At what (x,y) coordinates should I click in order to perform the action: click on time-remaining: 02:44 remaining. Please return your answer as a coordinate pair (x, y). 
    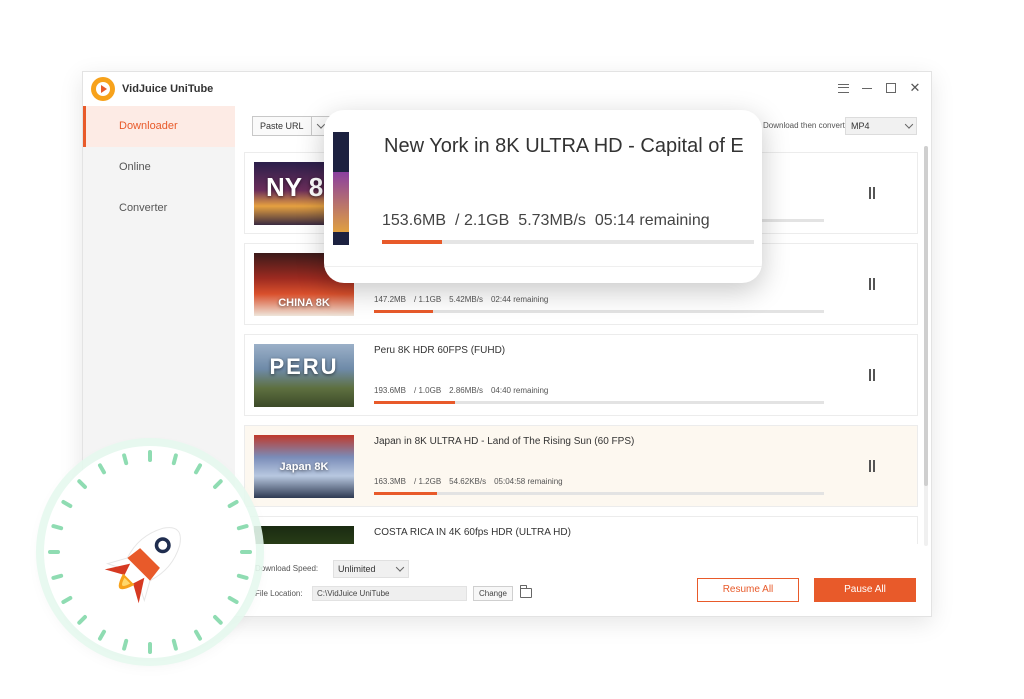
    Looking at the image, I should click on (519, 299).